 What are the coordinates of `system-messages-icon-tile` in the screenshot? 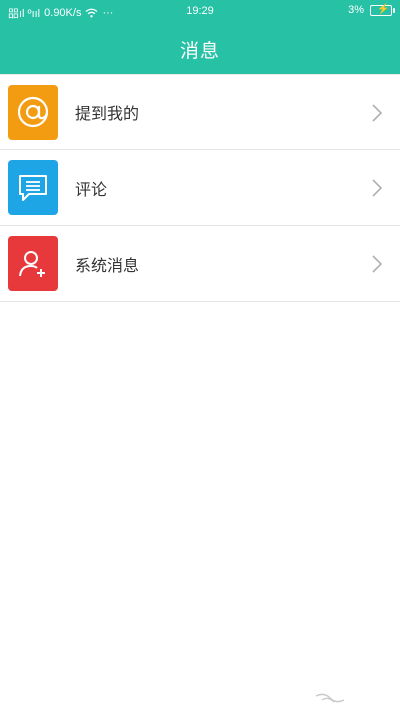 It's located at (33, 263).